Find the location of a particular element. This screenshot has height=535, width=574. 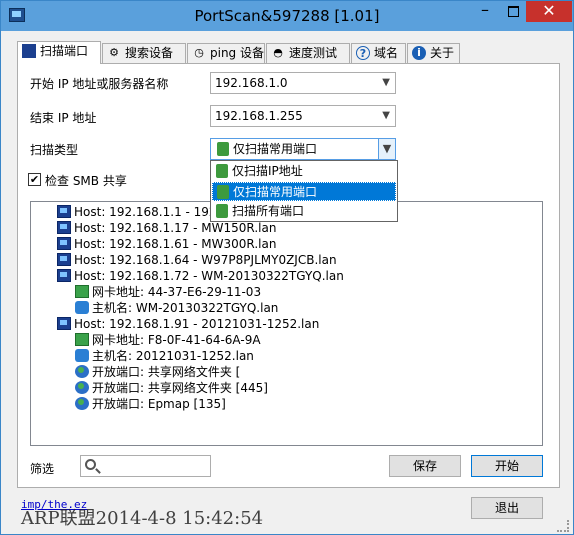

tree-row-text: 开放端口: 共享网络文件夹 [445] is located at coordinates (180, 388).